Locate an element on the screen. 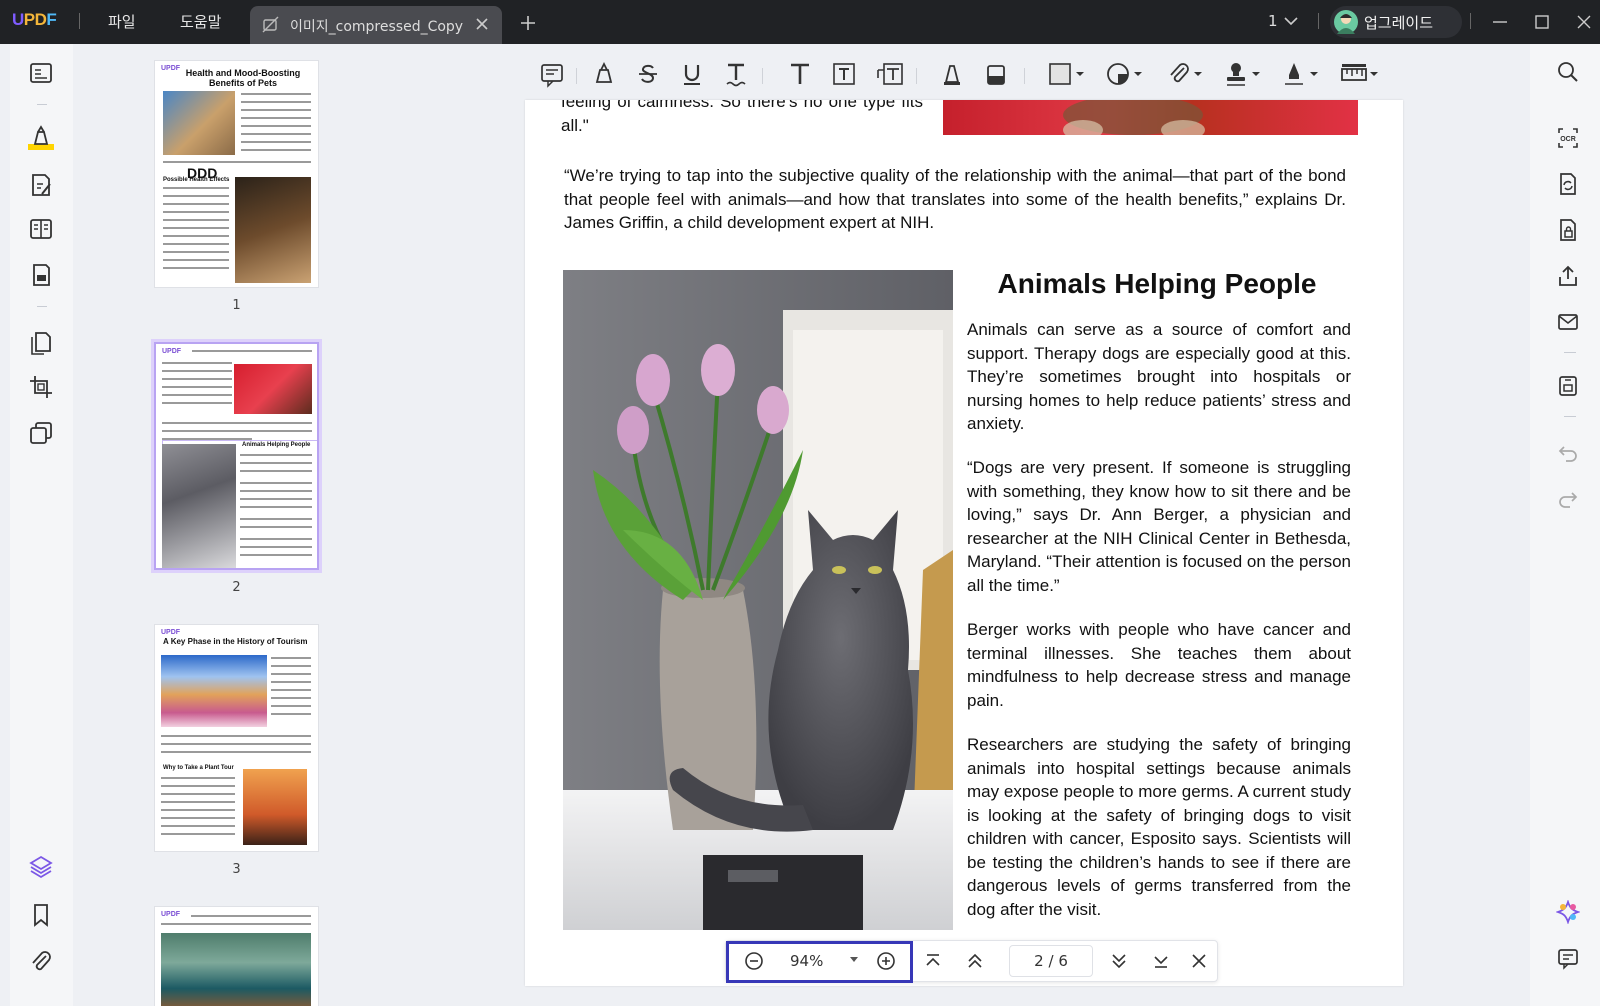 Image resolution: width=1600 pixels, height=1006 pixels. chevron-down-icon is located at coordinates (1291, 21).